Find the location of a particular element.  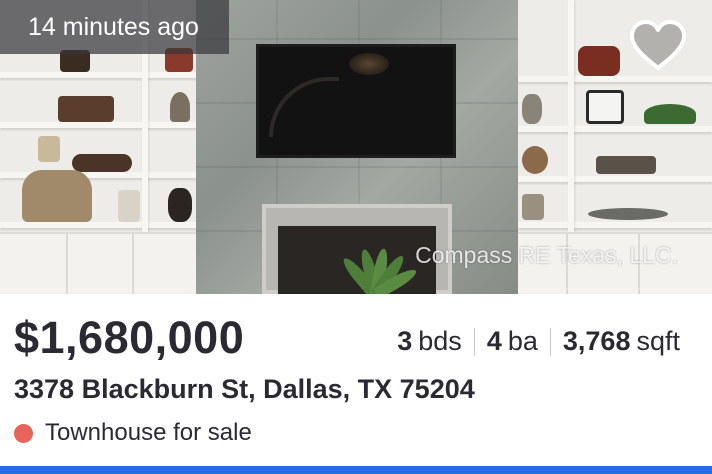

baths-value: 4 is located at coordinates (494, 341).